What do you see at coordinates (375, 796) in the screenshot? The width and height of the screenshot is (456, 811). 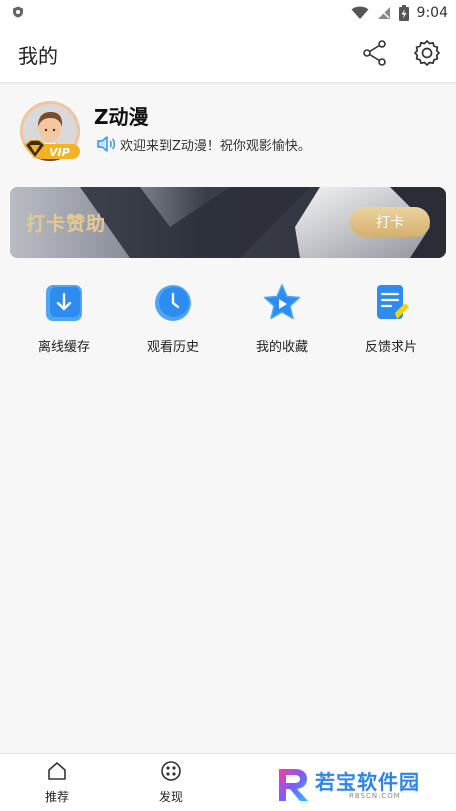 I see `watermark-sub: RBSCN.COM` at bounding box center [375, 796].